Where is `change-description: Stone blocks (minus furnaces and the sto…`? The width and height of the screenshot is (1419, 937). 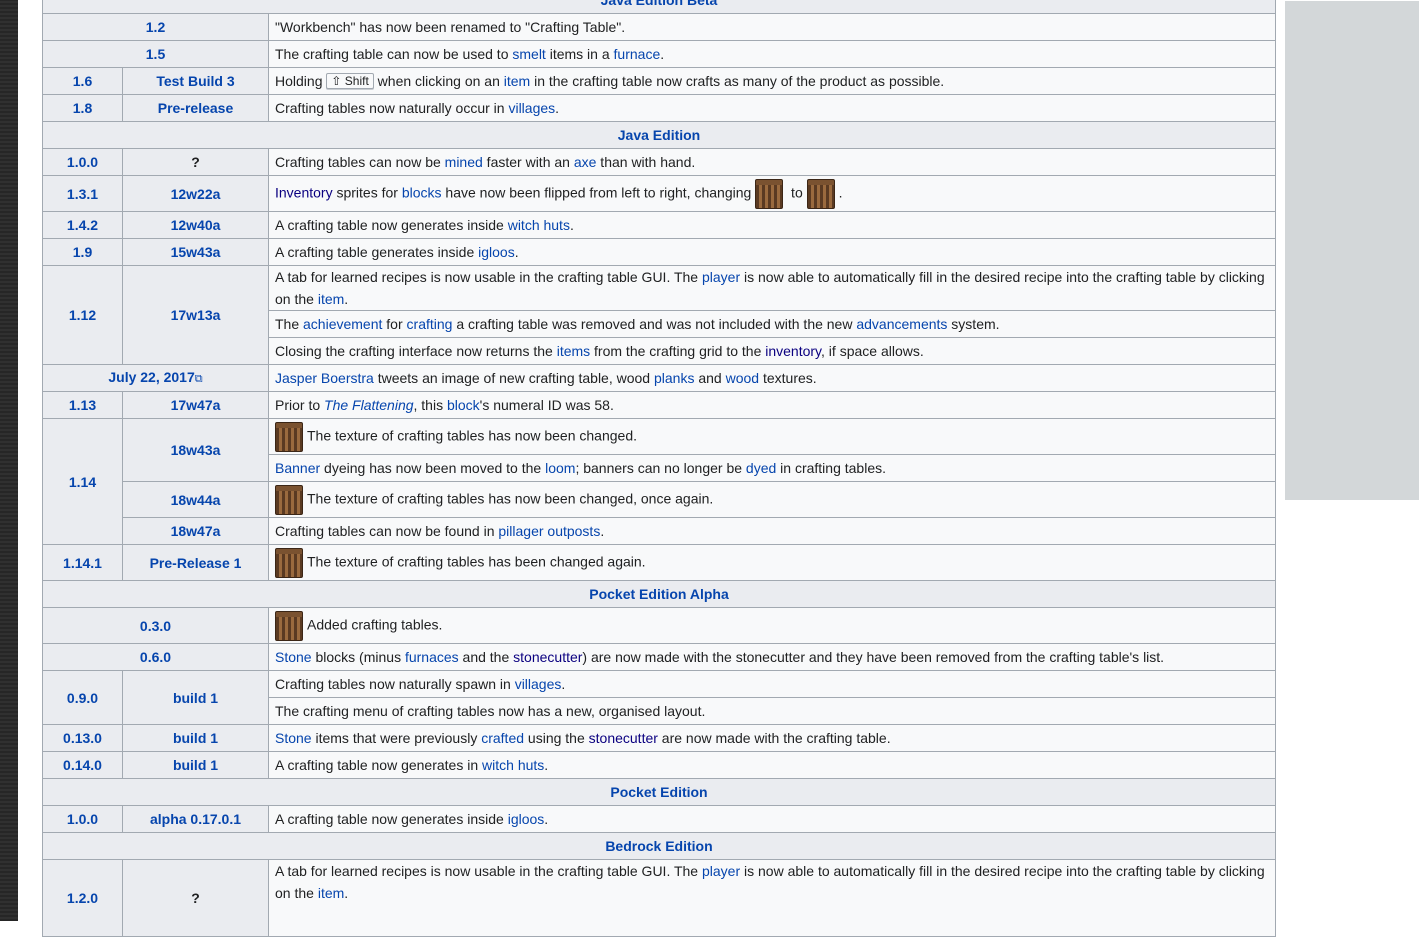
change-description: Stone blocks (minus furnaces and the sto… is located at coordinates (772, 657).